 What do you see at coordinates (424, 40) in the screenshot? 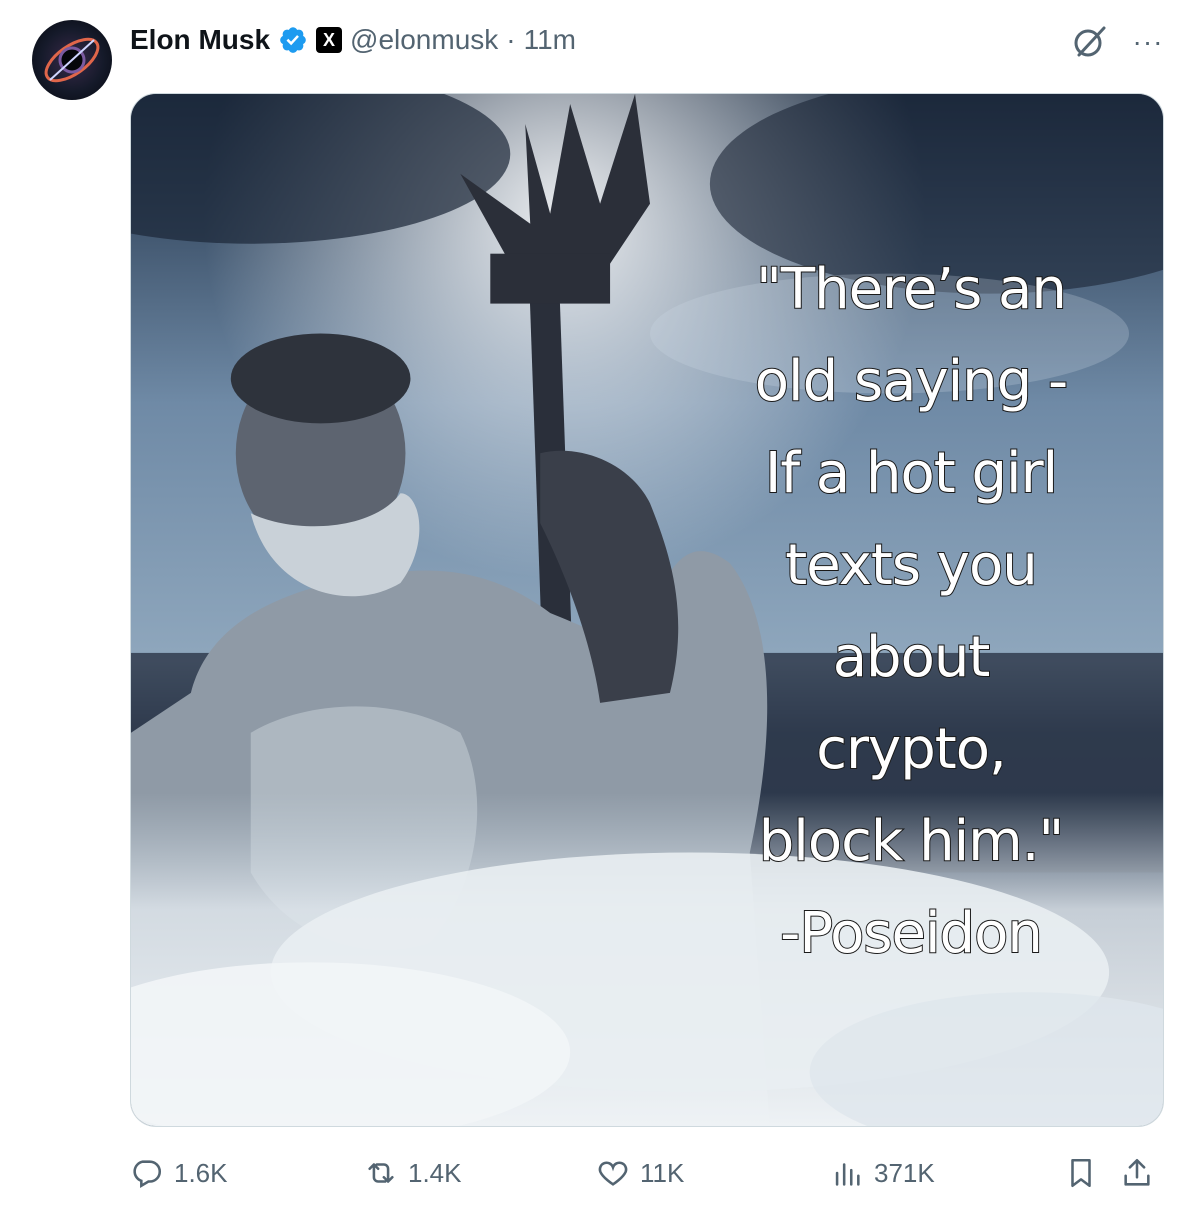
I see `author-handle: @elonmusk` at bounding box center [424, 40].